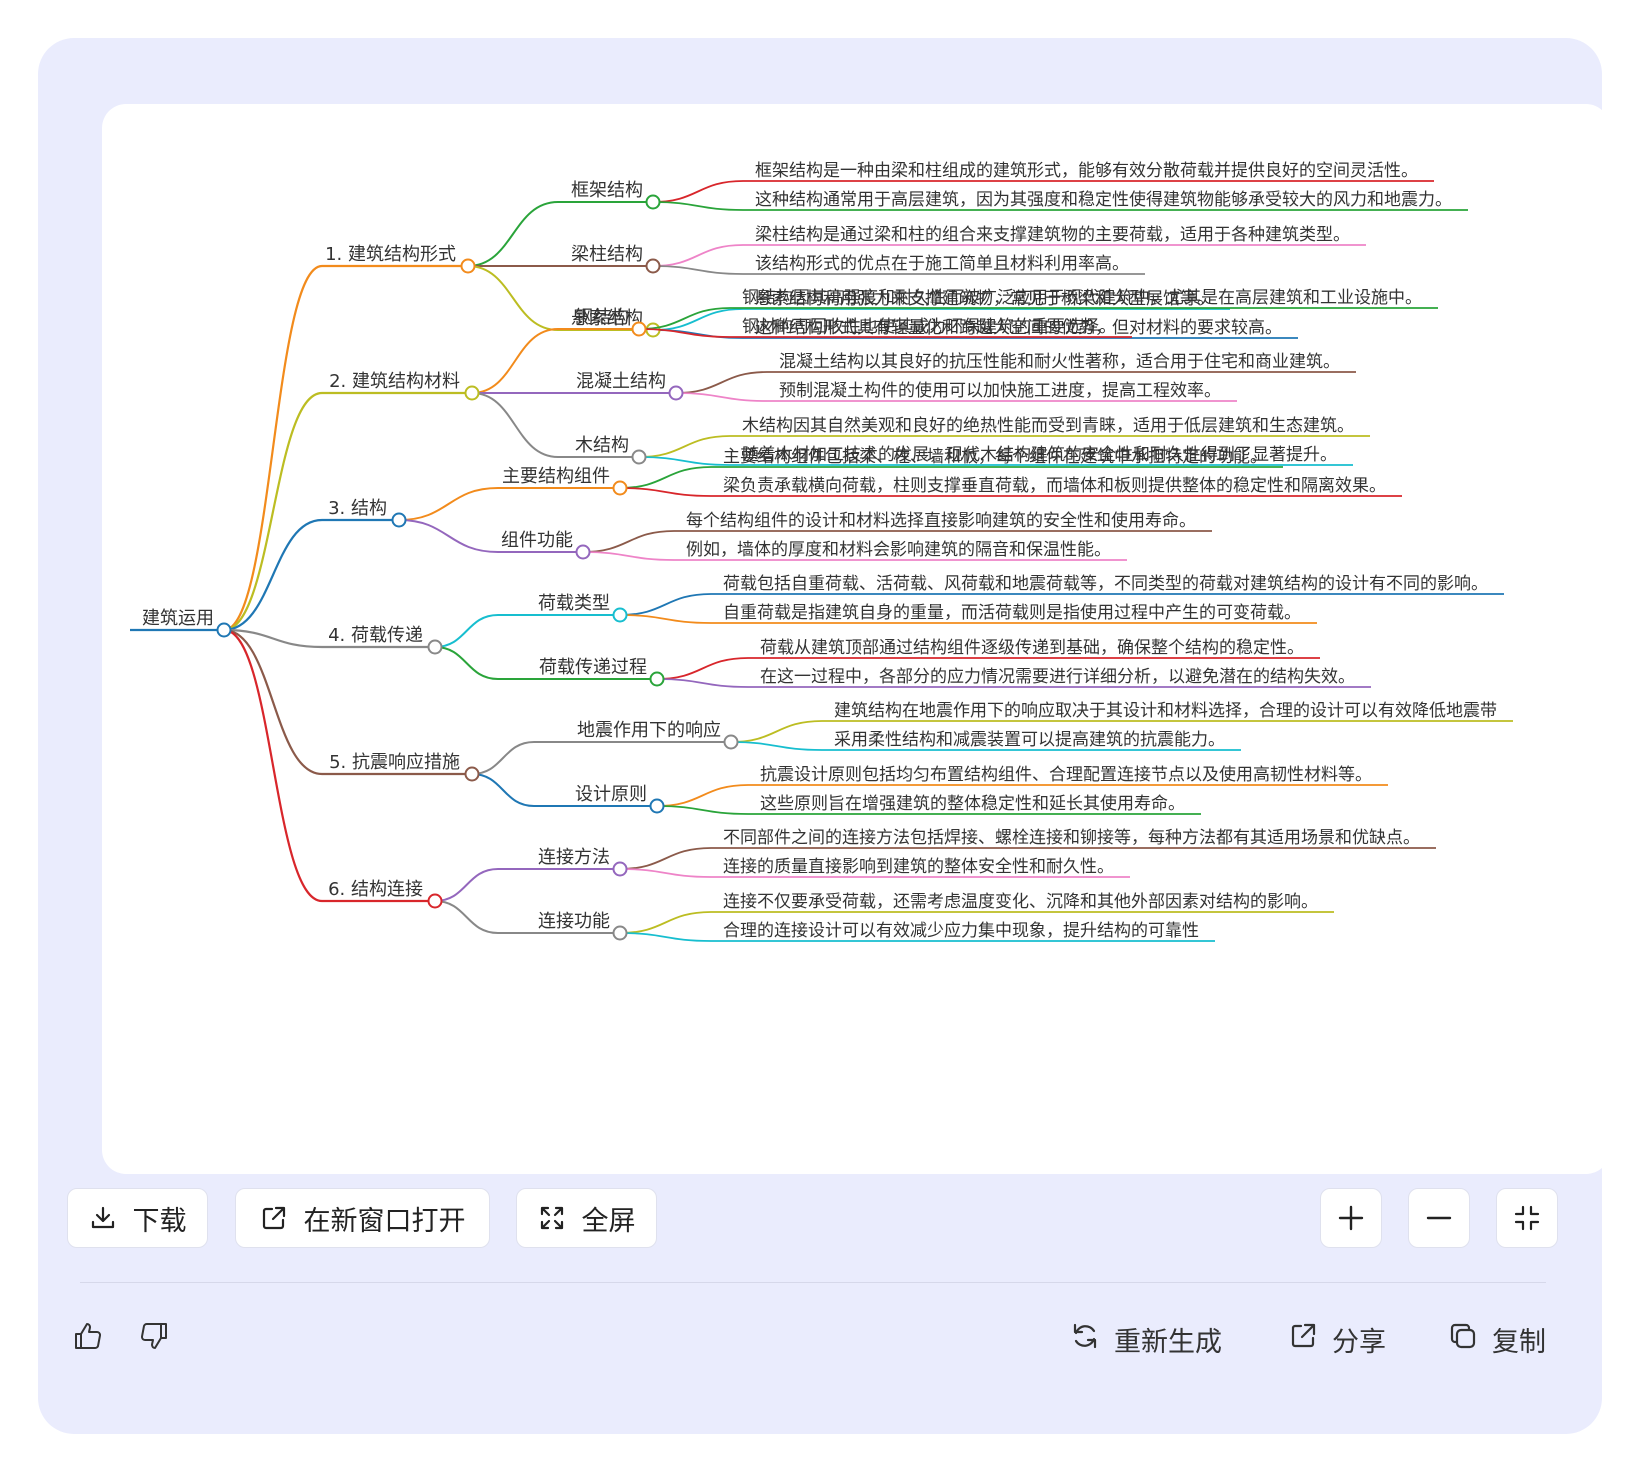 This screenshot has height=1470, width=1634. I want to click on mindmap-branch-label: 2. 建筑结构材料, so click(394, 381).